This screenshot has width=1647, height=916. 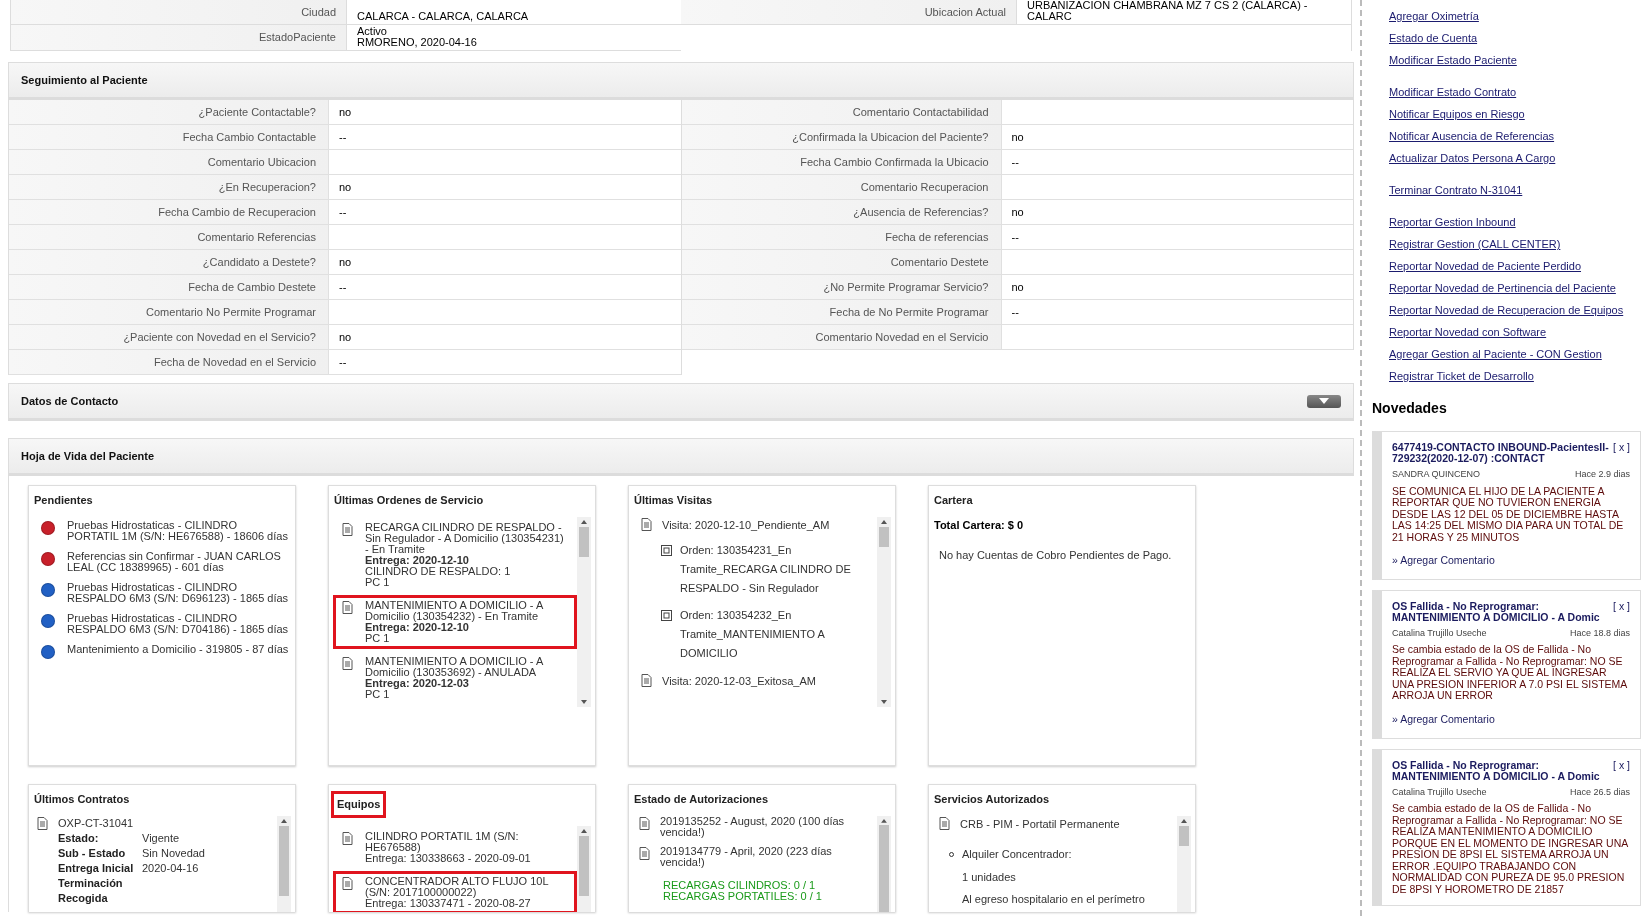 What do you see at coordinates (841, 212) in the screenshot?
I see `field-label: ¿Ausencia de Referencias?` at bounding box center [841, 212].